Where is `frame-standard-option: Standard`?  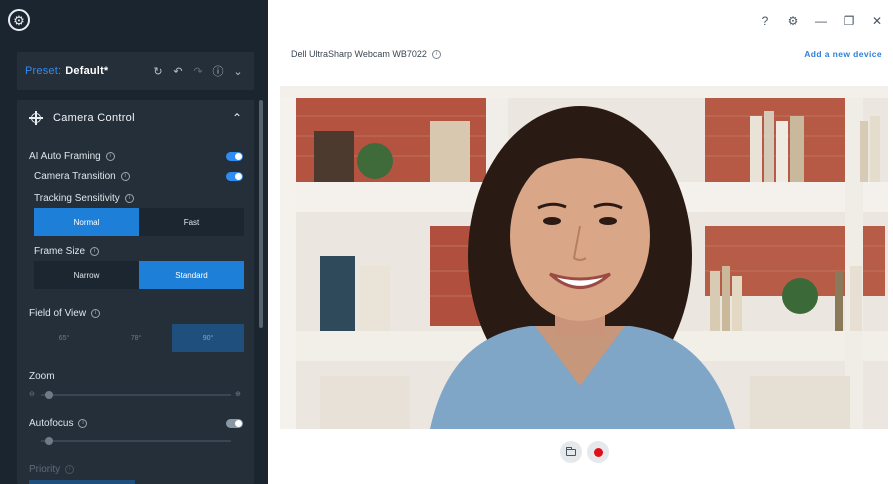
frame-standard-option: Standard is located at coordinates (191, 275).